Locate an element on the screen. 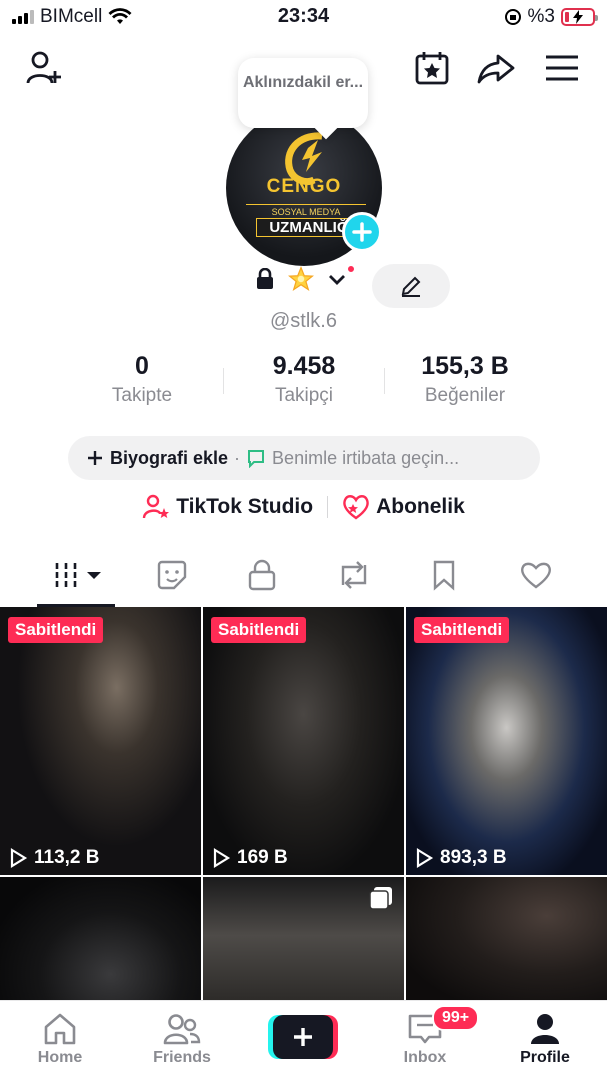 Image resolution: width=607 pixels, height=1080 pixels. video-thumbnail: Sabitlendi 113,2 B is located at coordinates (100, 741).